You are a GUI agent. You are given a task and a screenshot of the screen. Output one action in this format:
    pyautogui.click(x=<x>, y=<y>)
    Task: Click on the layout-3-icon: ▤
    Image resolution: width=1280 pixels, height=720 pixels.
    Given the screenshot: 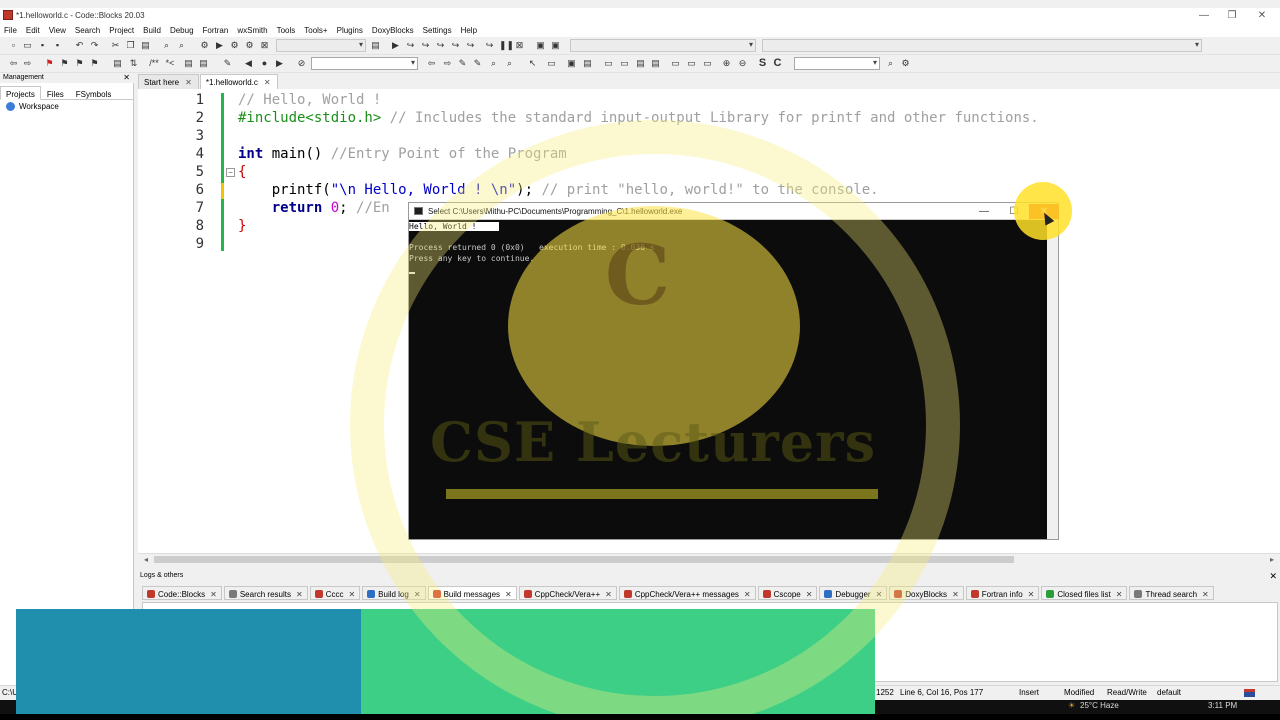 What is the action you would take?
    pyautogui.click(x=640, y=63)
    